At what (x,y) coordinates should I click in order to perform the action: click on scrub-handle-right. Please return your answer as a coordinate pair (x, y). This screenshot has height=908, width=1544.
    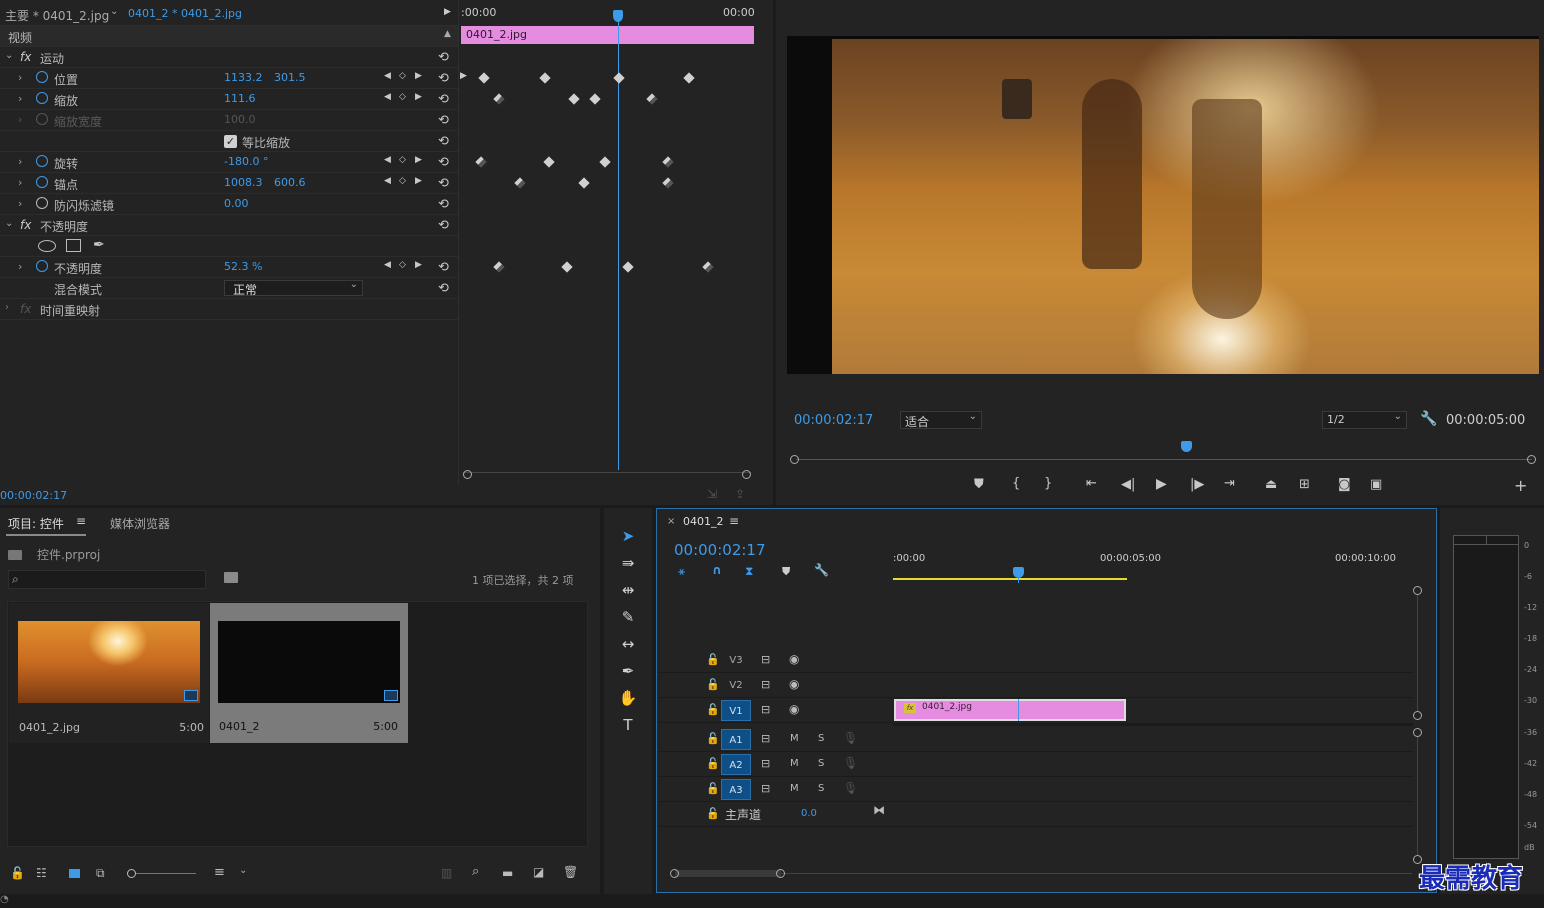
    Looking at the image, I should click on (1531, 459).